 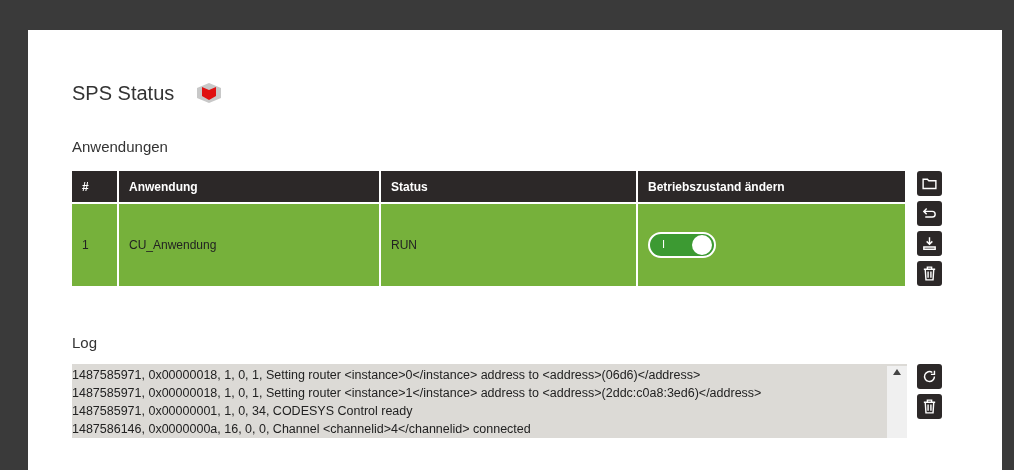 What do you see at coordinates (664, 244) in the screenshot?
I see `toggle-label: I` at bounding box center [664, 244].